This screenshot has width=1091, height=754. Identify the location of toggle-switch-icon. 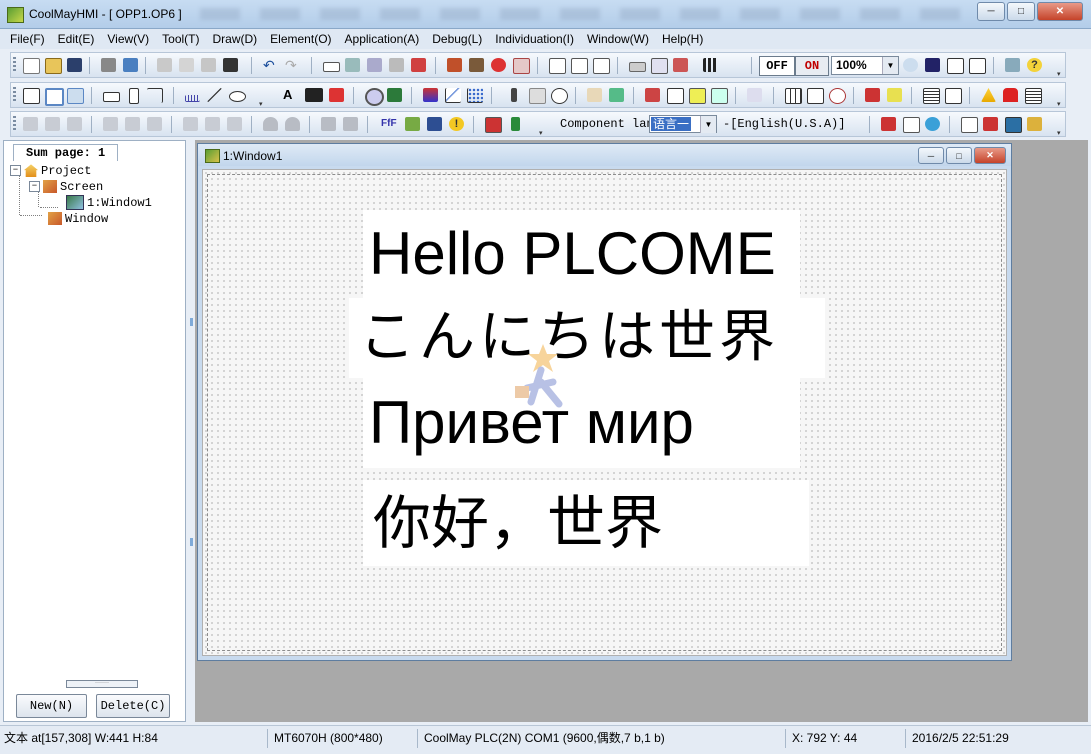
(697, 96).